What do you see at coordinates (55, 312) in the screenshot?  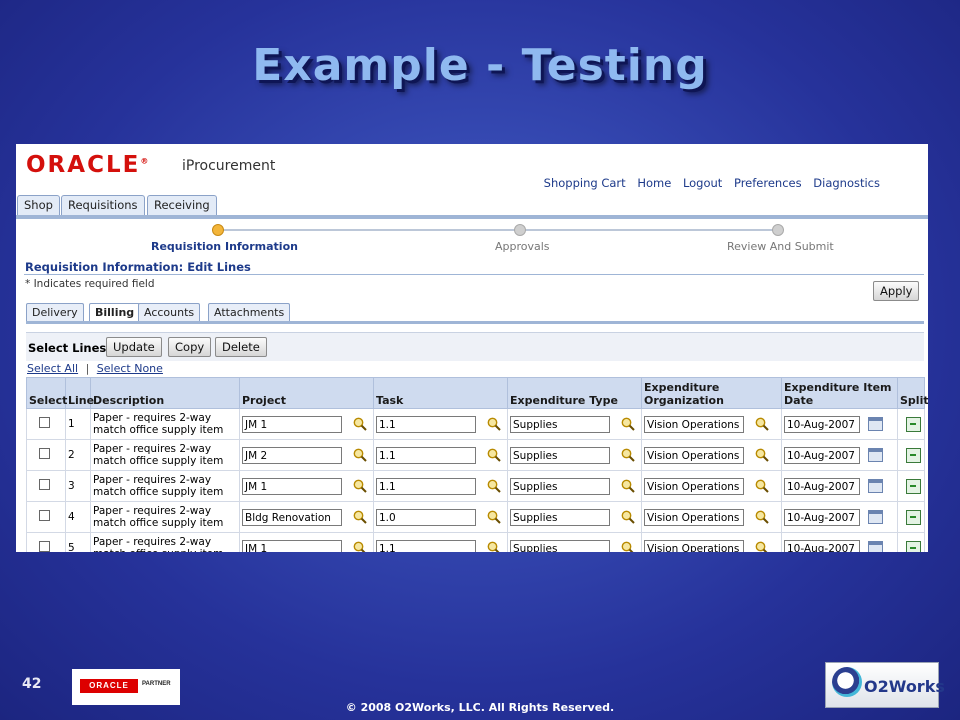 I see `subtab-delivery: Delivery` at bounding box center [55, 312].